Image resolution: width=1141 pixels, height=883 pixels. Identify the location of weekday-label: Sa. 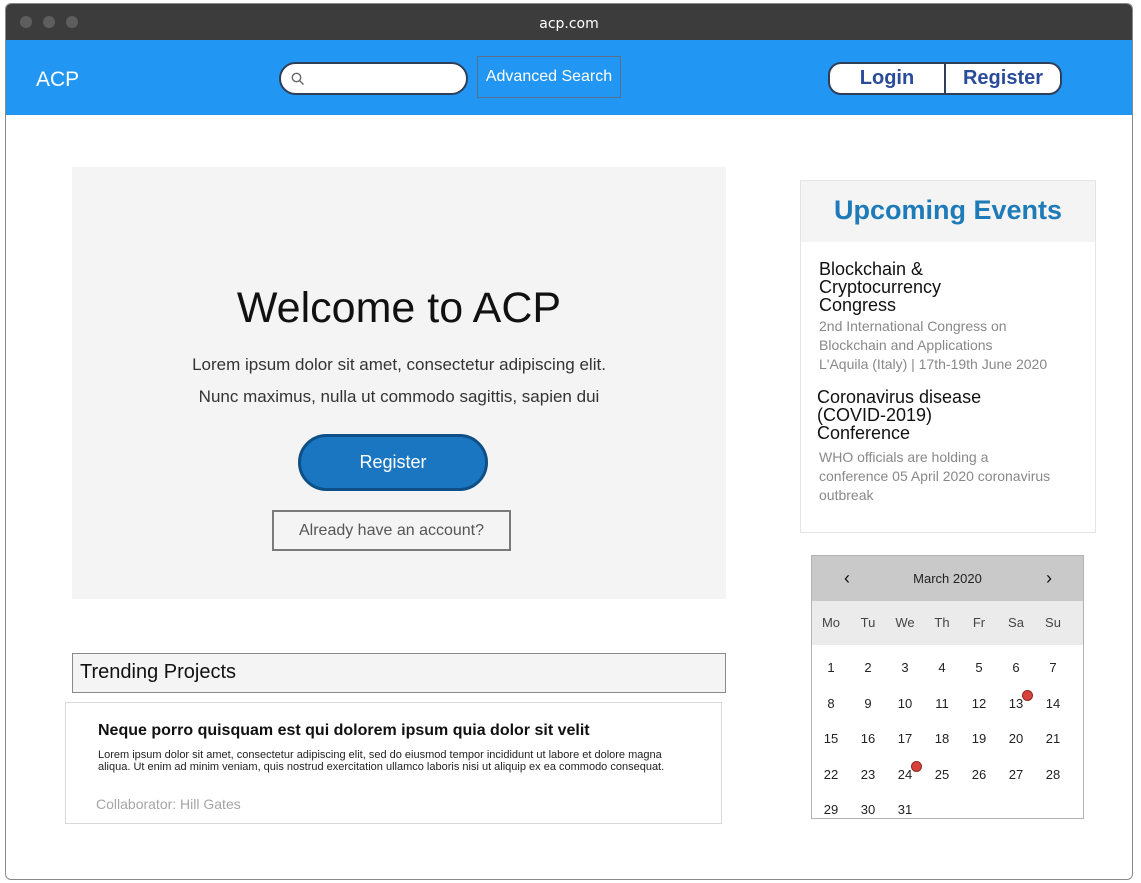
(1016, 622).